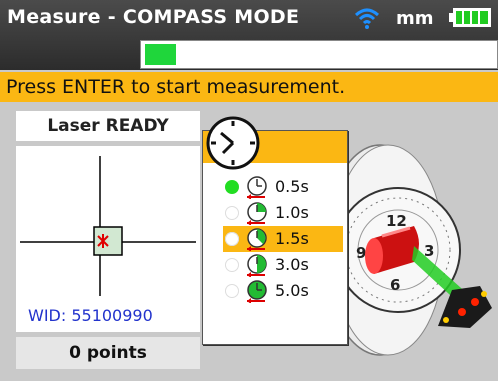 This screenshot has height=381, width=498. Describe the element at coordinates (292, 212) in the screenshot. I see `option-label: 1.0s` at that location.